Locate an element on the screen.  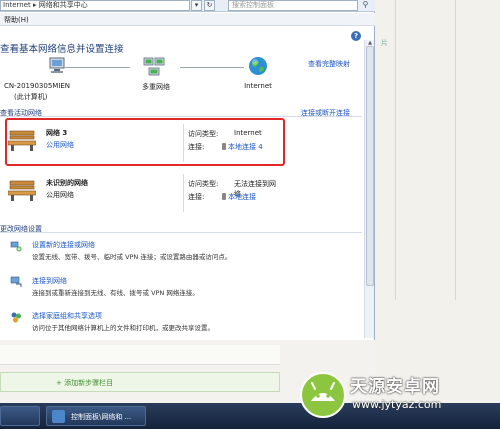
multiple-networks-icon is located at coordinates (154, 66).